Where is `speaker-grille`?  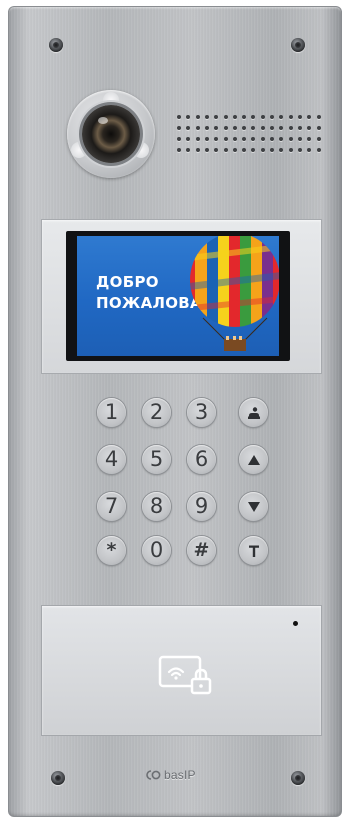
speaker-grille is located at coordinates (252, 138).